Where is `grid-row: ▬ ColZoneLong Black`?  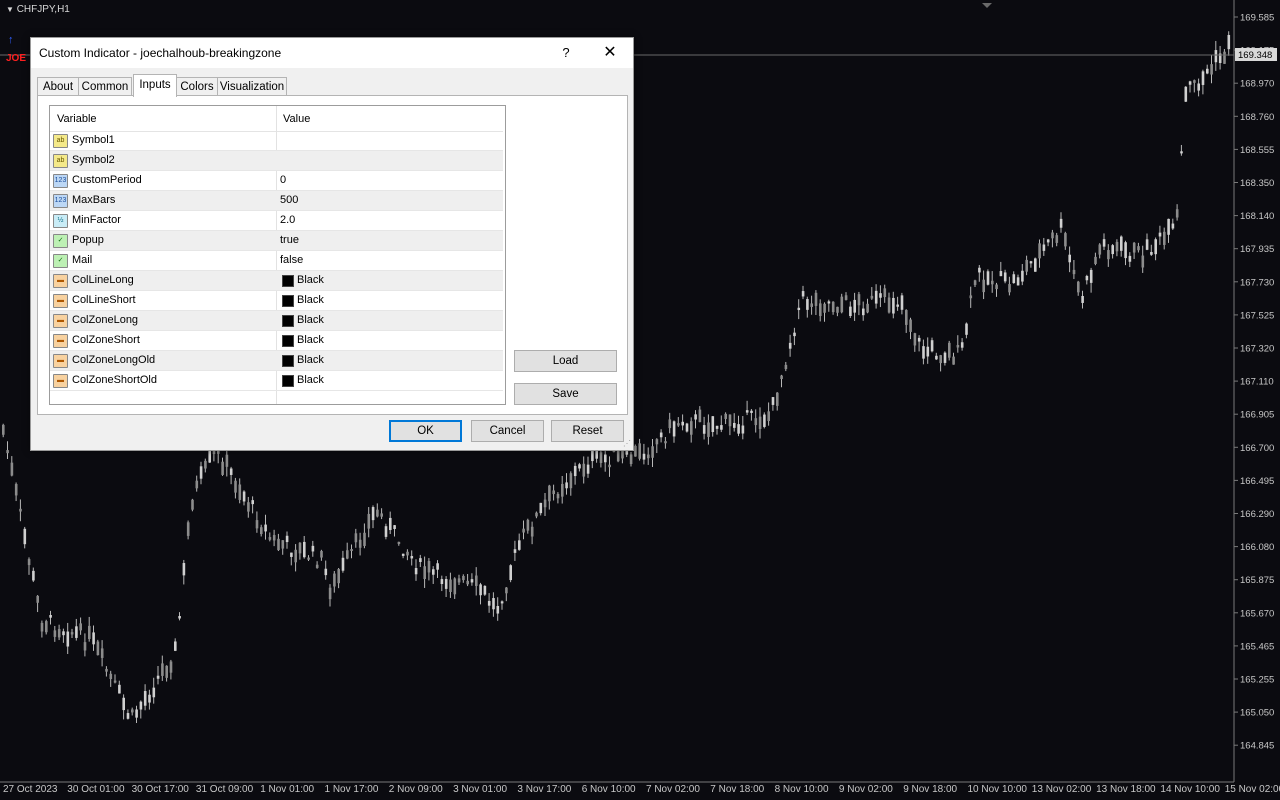
grid-row: ▬ ColZoneLong Black is located at coordinates (277, 321).